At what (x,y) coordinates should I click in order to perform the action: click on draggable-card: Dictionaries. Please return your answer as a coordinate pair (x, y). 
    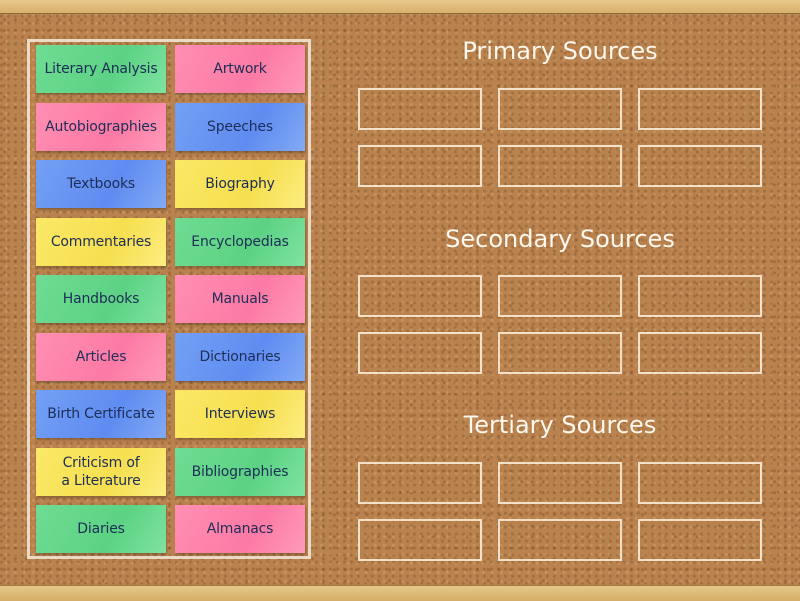
    Looking at the image, I should click on (240, 356).